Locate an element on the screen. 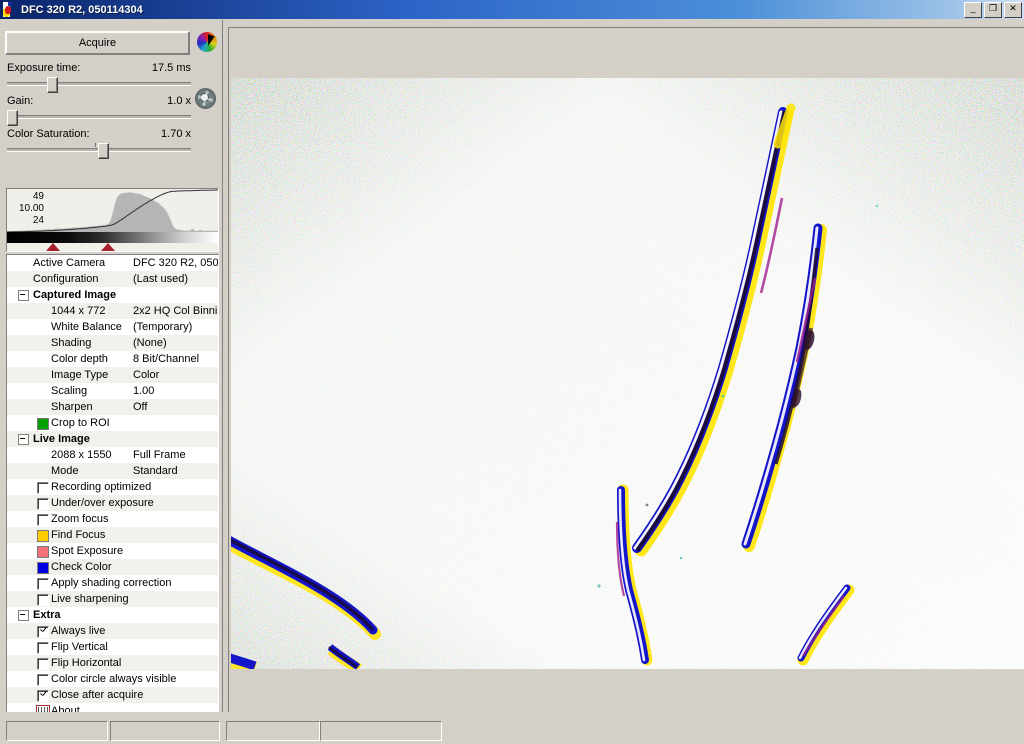 This screenshot has width=1024, height=744. property-row: White Balance (Temporary) is located at coordinates (112, 327).